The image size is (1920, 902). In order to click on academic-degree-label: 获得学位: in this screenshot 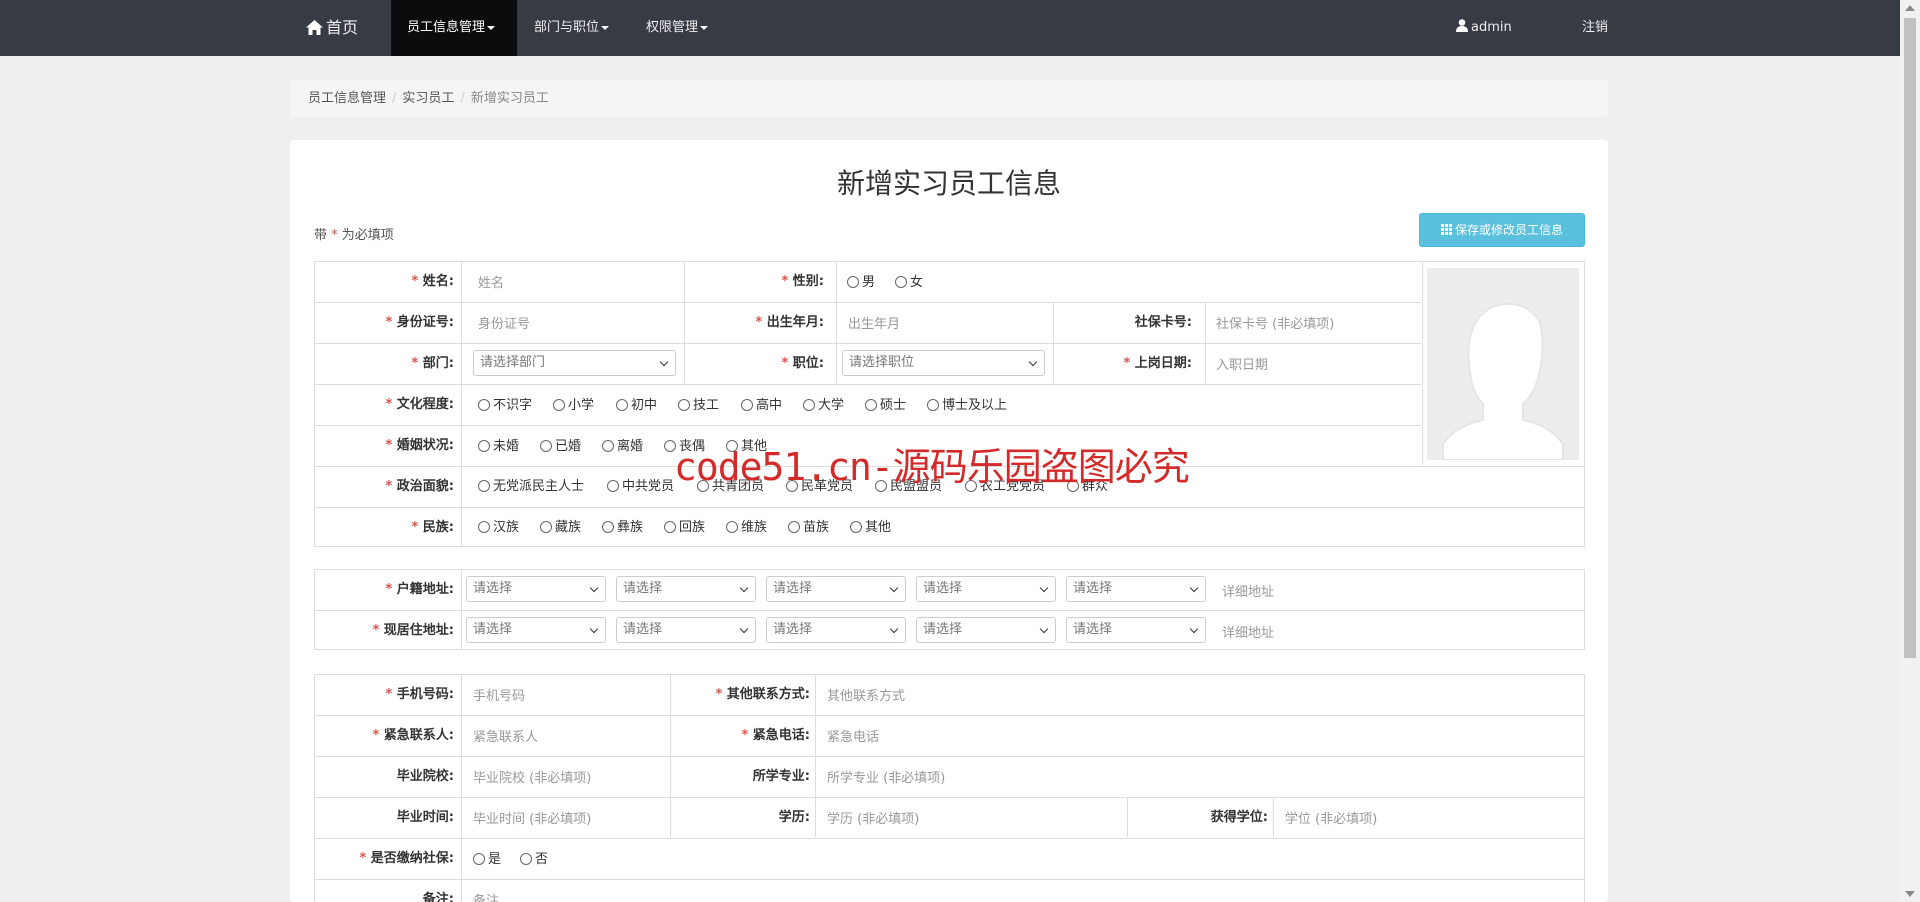, I will do `click(1239, 817)`.